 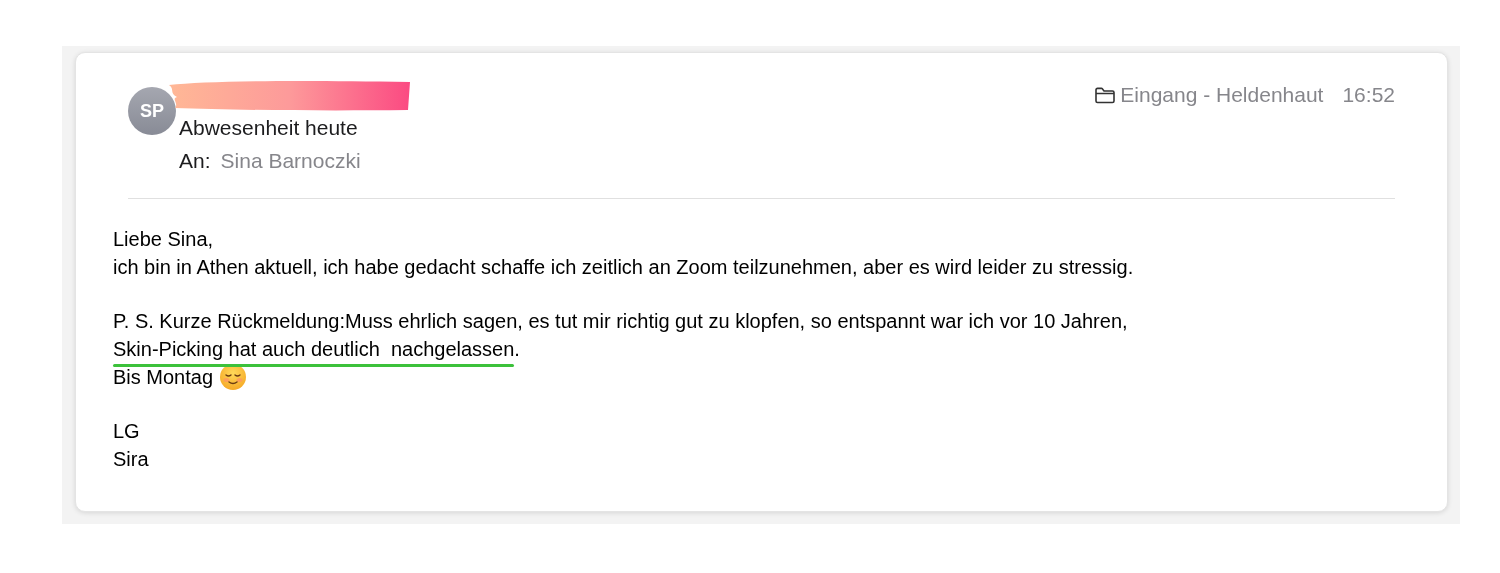 I want to click on body-text: Liebe Sina,, so click(x=163, y=239).